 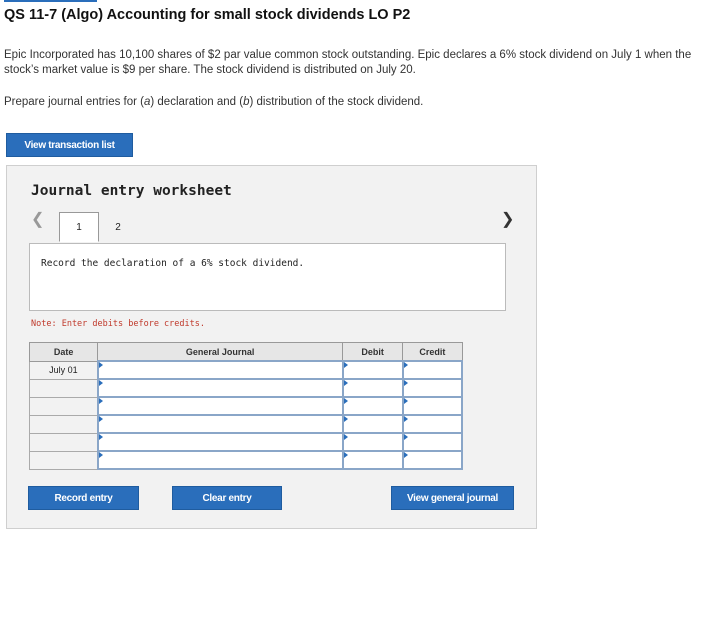 I want to click on chevron-right-icon: ❯, so click(x=507, y=220).